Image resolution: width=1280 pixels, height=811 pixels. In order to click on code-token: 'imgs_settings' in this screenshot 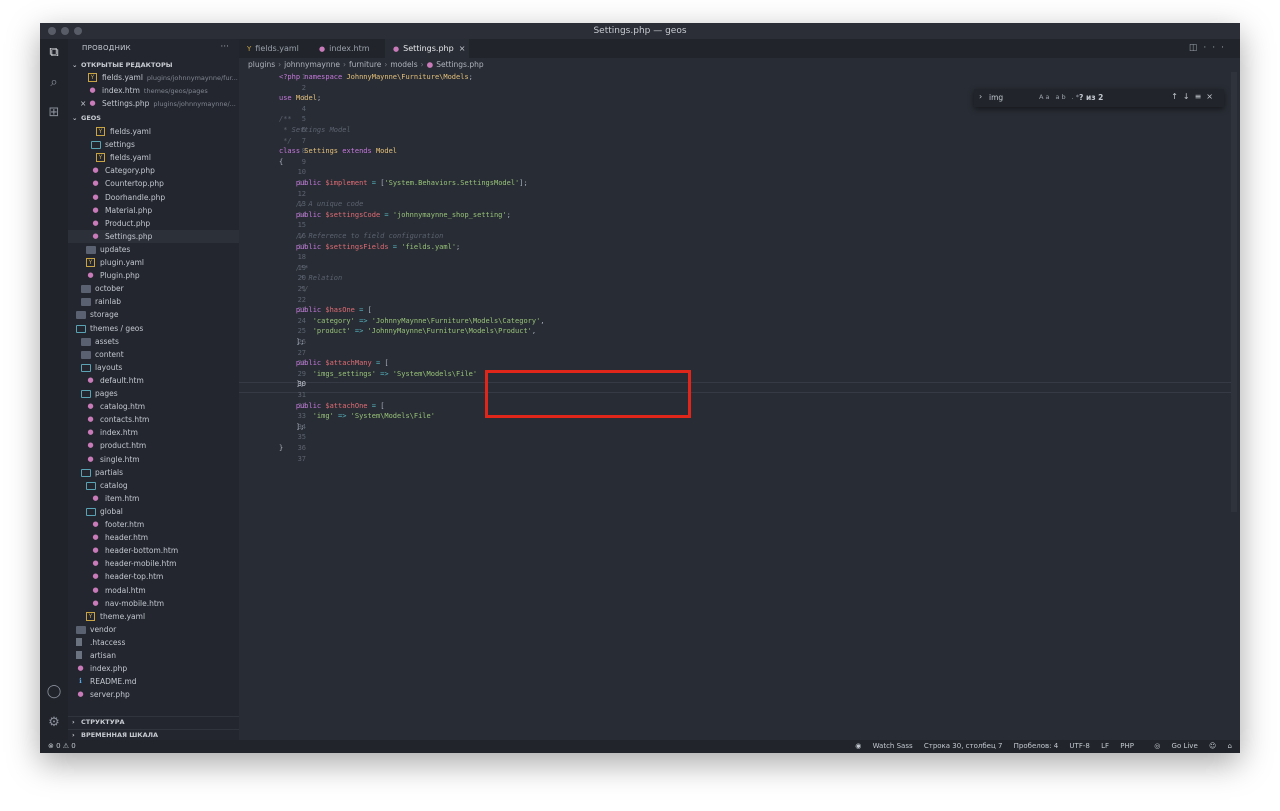, I will do `click(344, 373)`.